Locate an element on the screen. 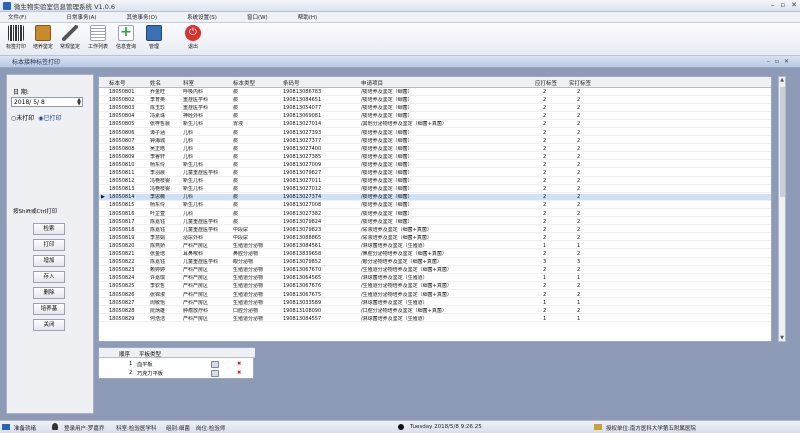 This screenshot has width=800, height=433. routine-id-button: 常规鉴定 is located at coordinates (70, 37).